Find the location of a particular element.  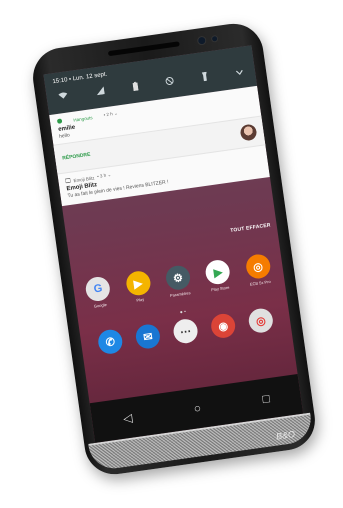

app-label: Play is located at coordinates (140, 299).